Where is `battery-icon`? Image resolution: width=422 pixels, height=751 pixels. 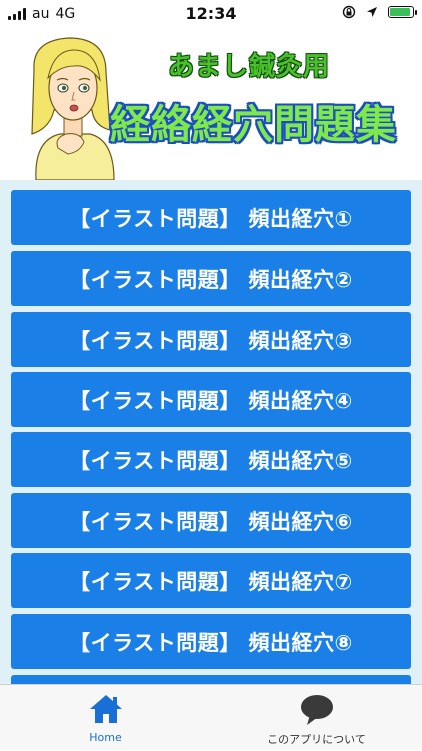
battery-icon is located at coordinates (402, 12).